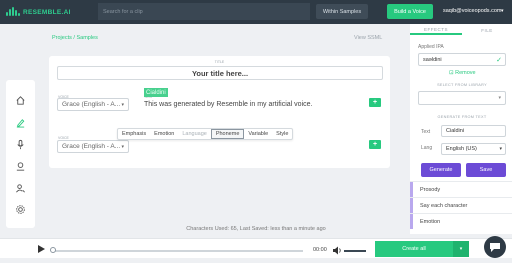 The image size is (512, 263). I want to click on user-settings-icon, so click(20, 188).